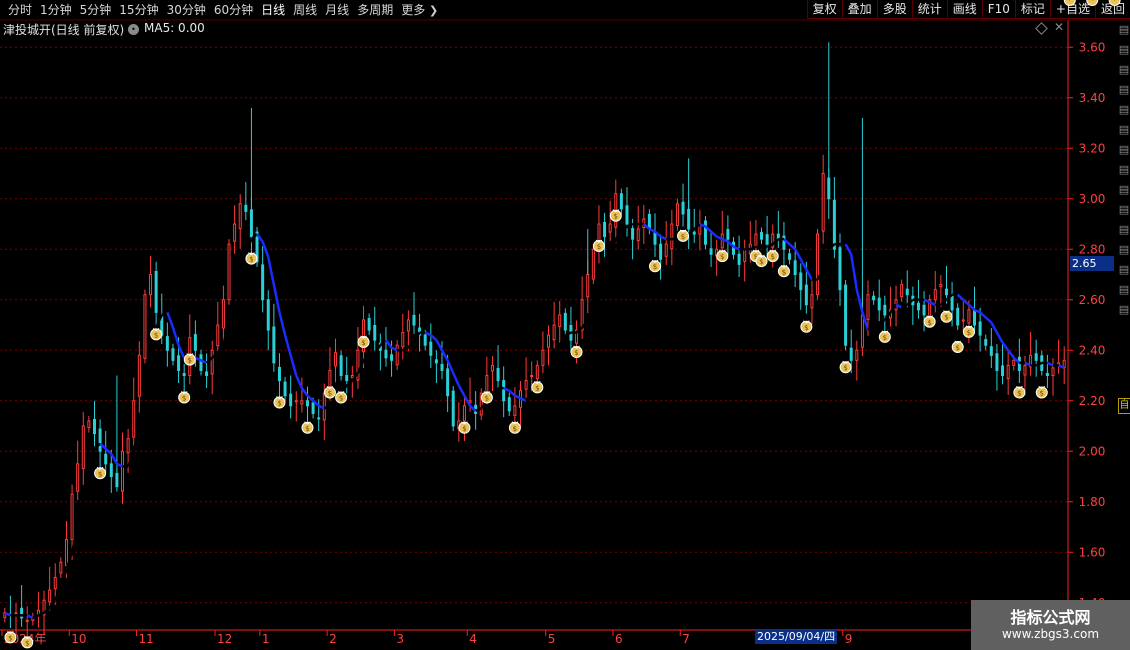 The width and height of the screenshot is (1130, 650). Describe the element at coordinates (1059, 27) in the screenshot. I see `close-icon: ✕` at that location.